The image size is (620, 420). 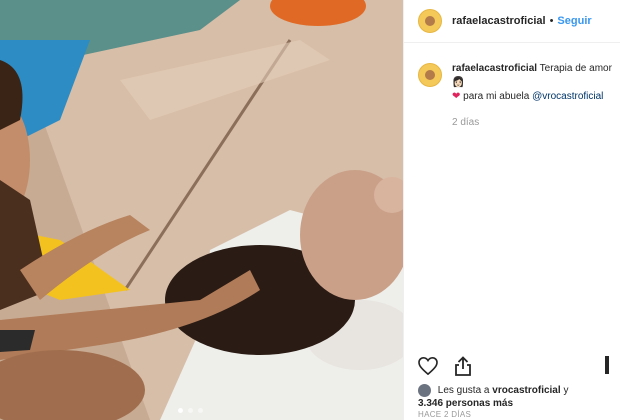 I want to click on share-button, so click(x=463, y=366).